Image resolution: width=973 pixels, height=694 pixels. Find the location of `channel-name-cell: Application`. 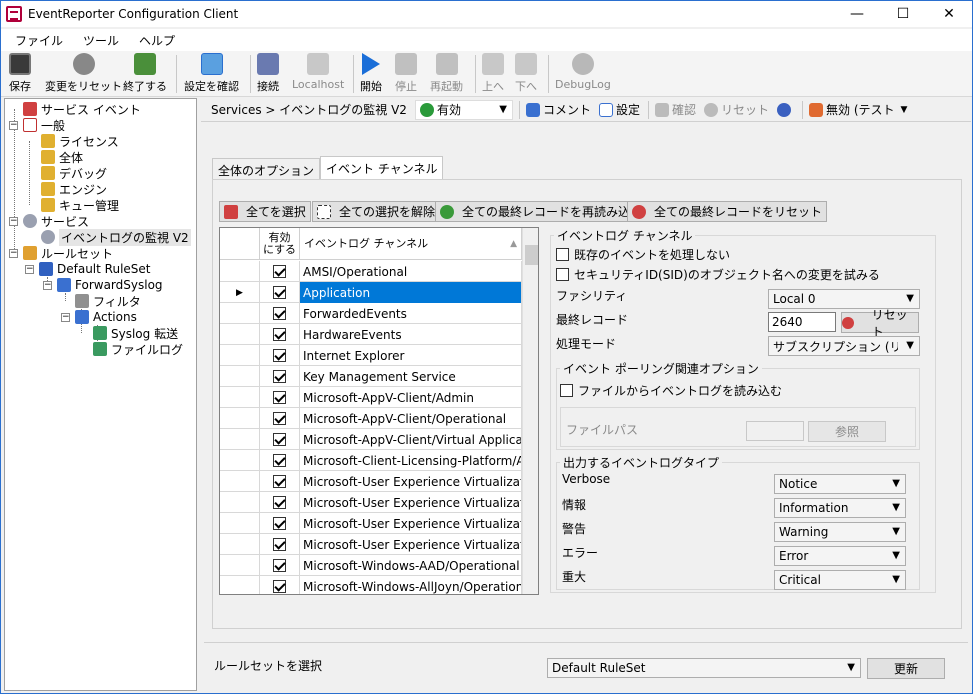

channel-name-cell: Application is located at coordinates (411, 292).